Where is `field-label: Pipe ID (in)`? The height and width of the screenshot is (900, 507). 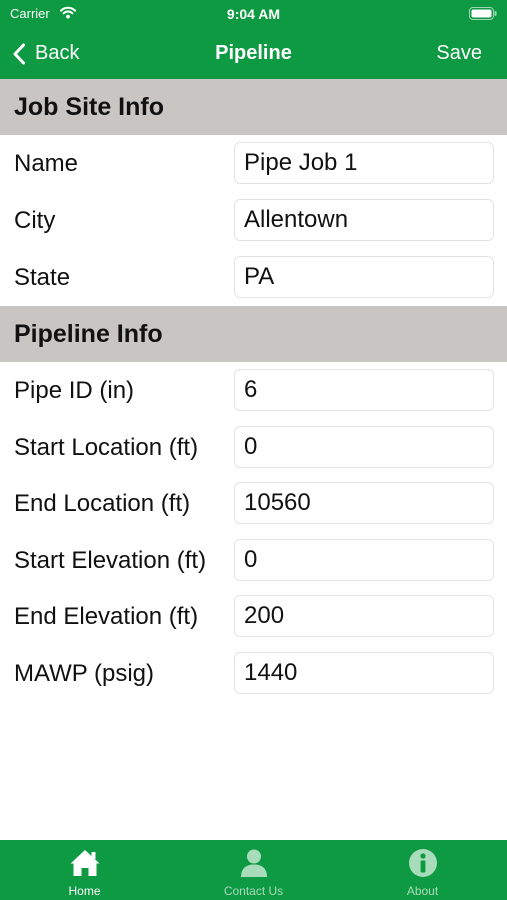 field-label: Pipe ID (in) is located at coordinates (74, 390).